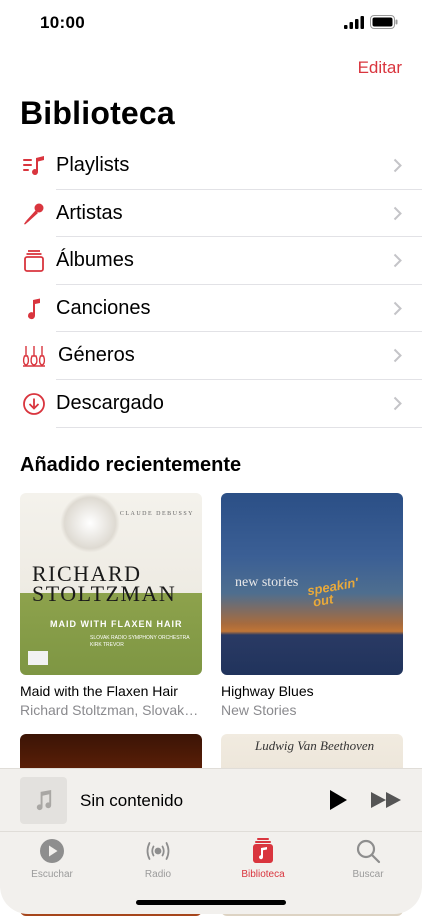 The image size is (422, 916). Describe the element at coordinates (211, 902) in the screenshot. I see `home-indicator` at that location.